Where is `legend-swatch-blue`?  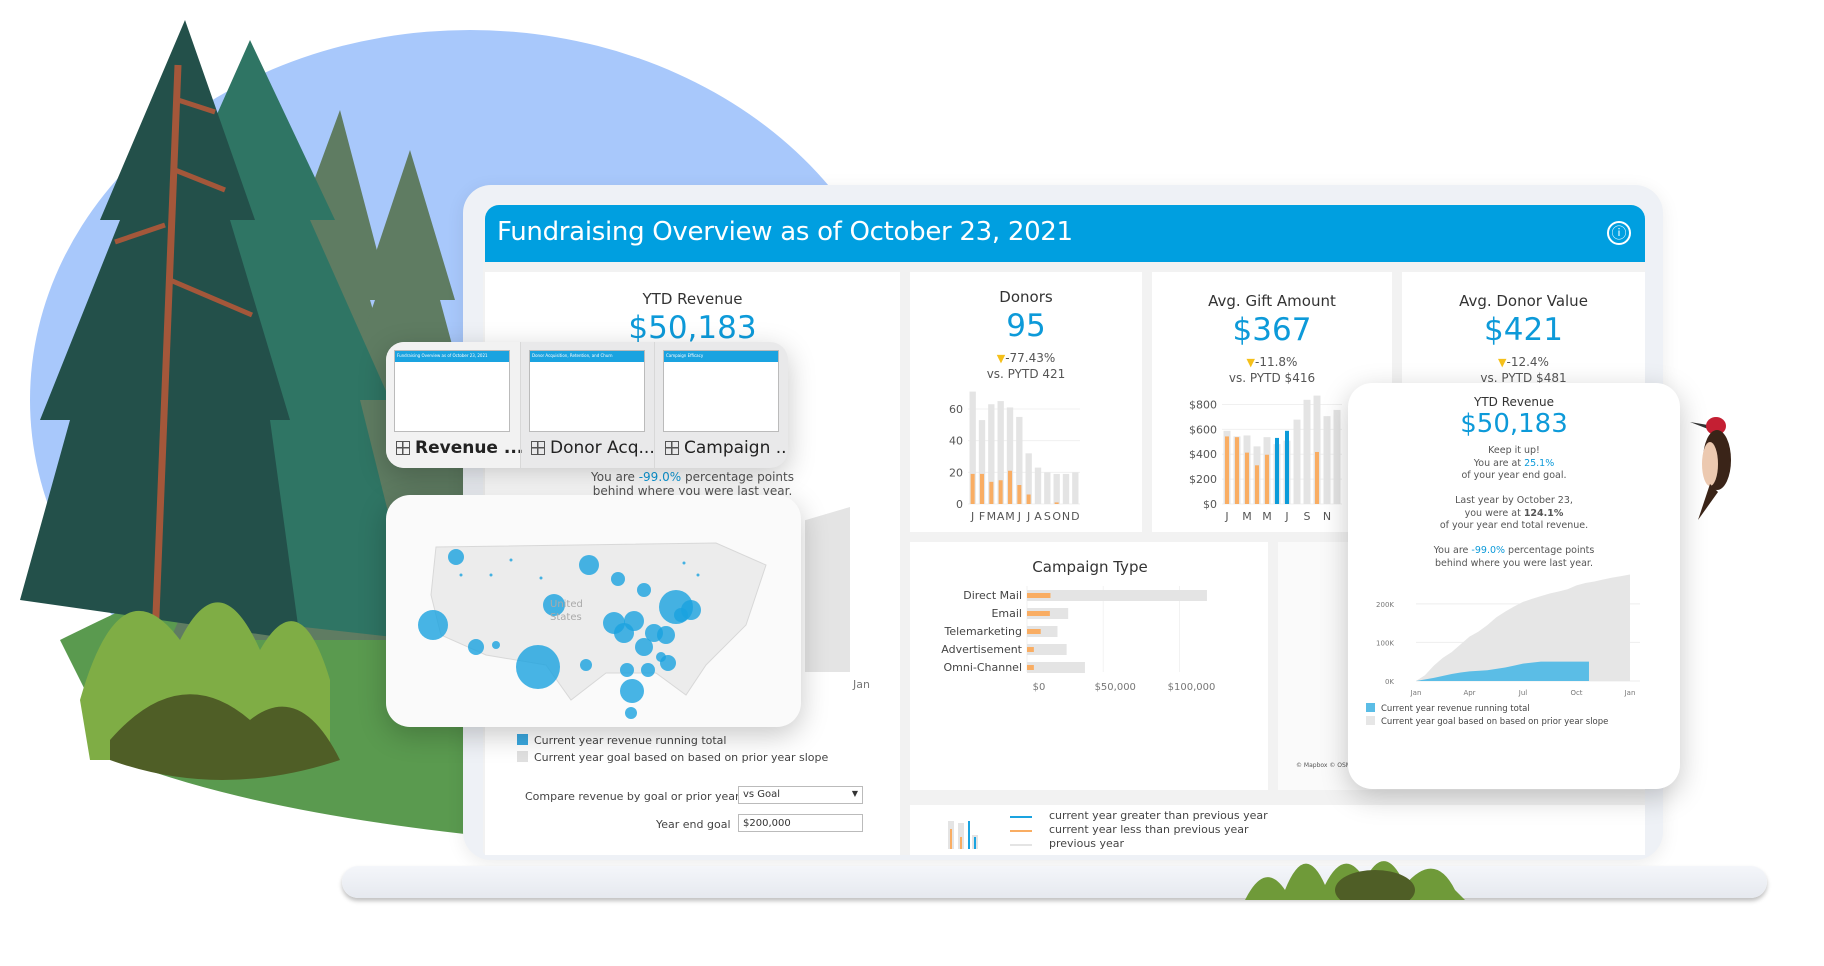
legend-swatch-blue is located at coordinates (522, 739).